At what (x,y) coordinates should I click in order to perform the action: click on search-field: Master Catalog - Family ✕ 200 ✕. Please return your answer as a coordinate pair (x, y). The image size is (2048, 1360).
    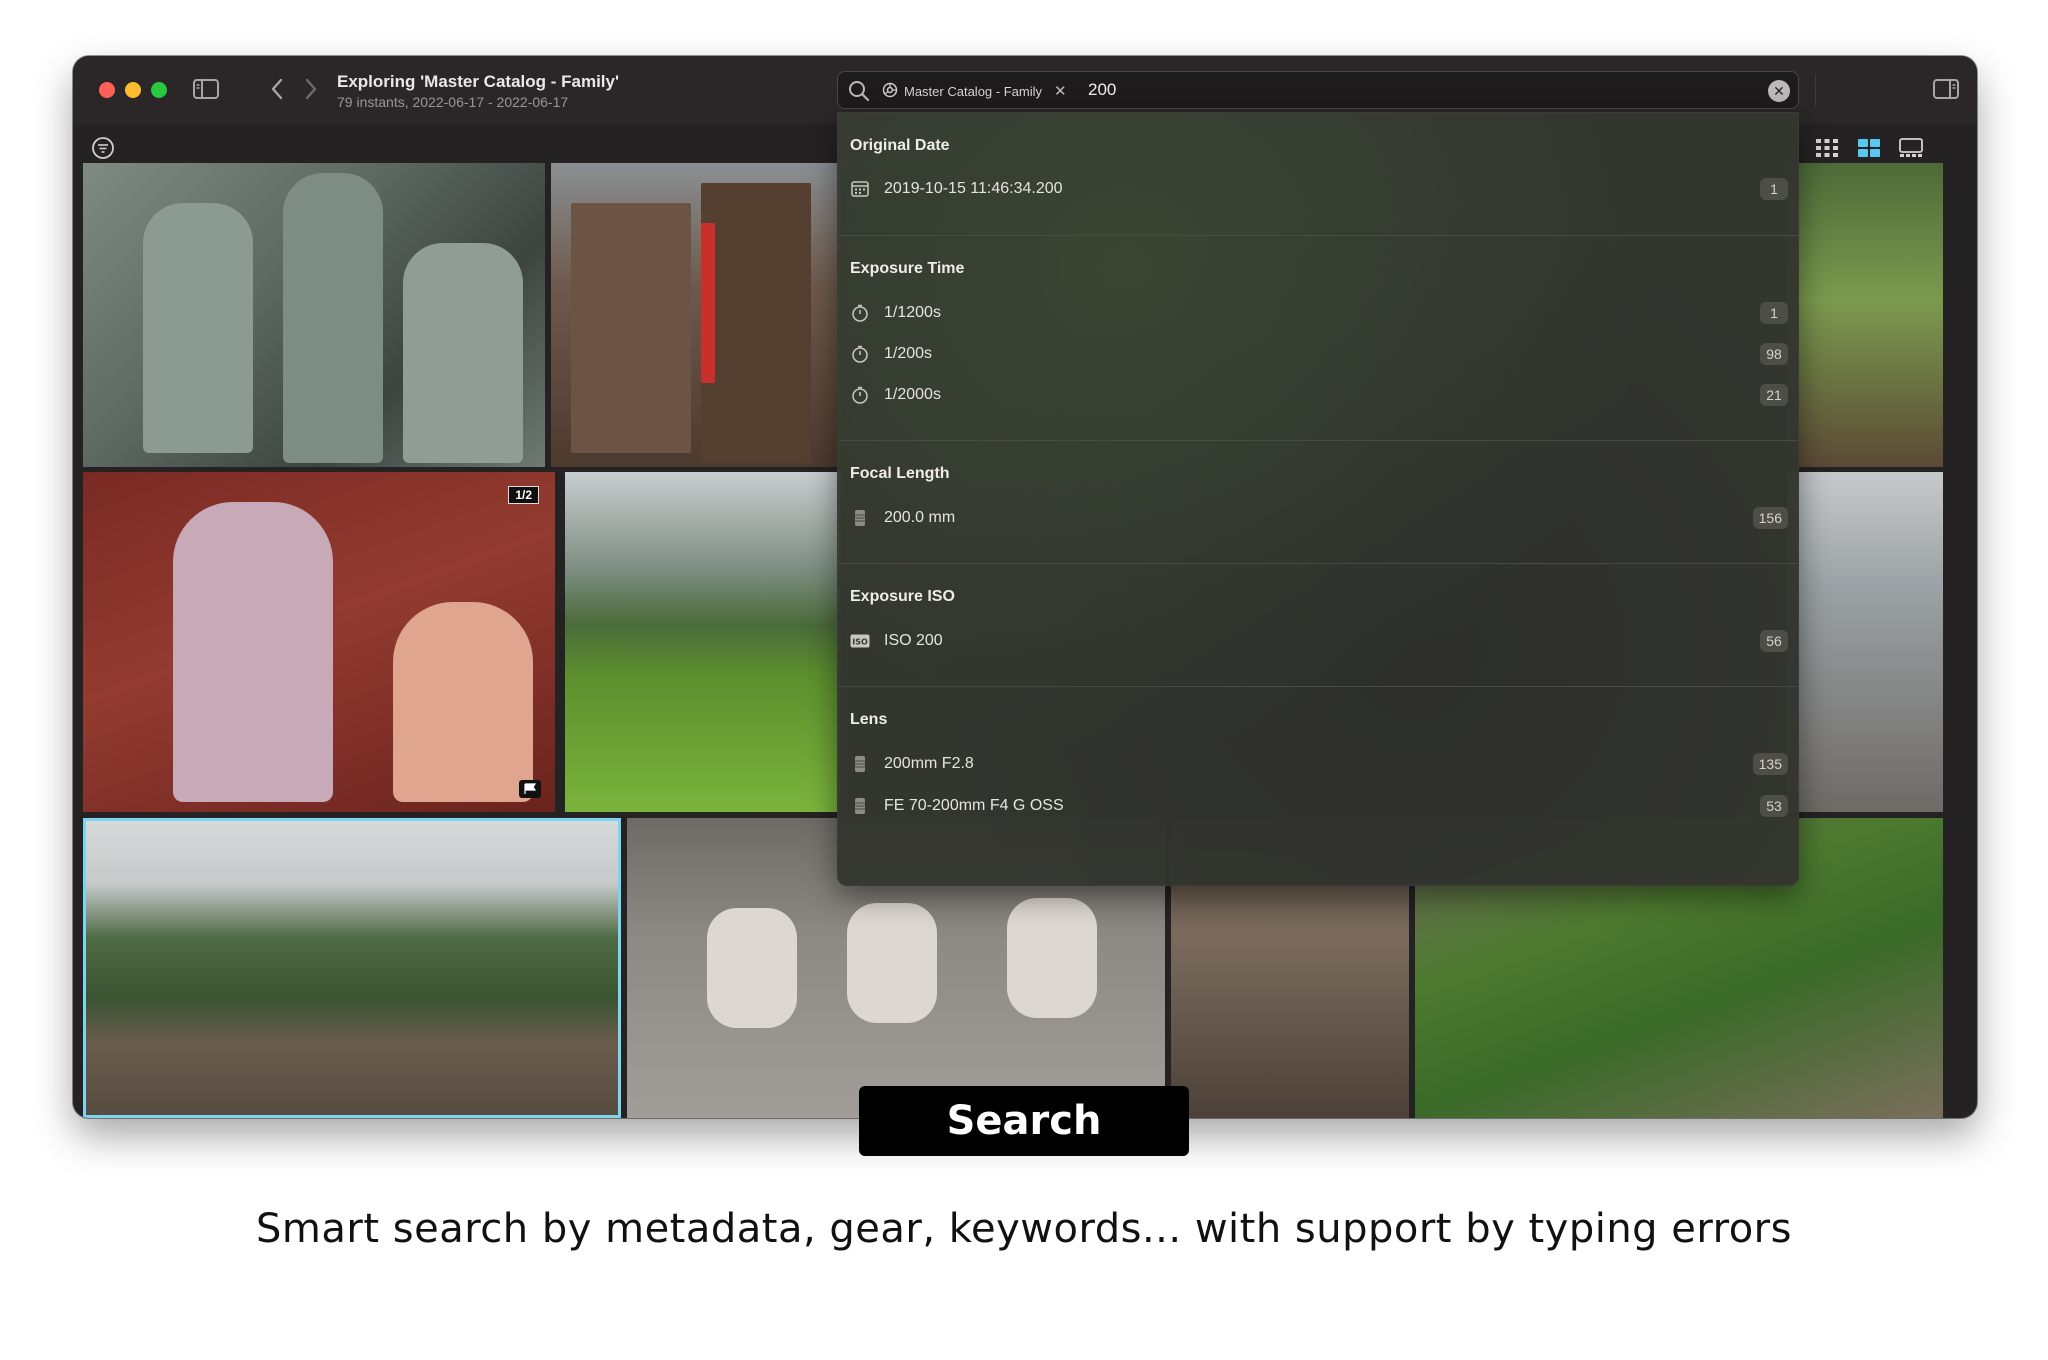
    Looking at the image, I should click on (1318, 90).